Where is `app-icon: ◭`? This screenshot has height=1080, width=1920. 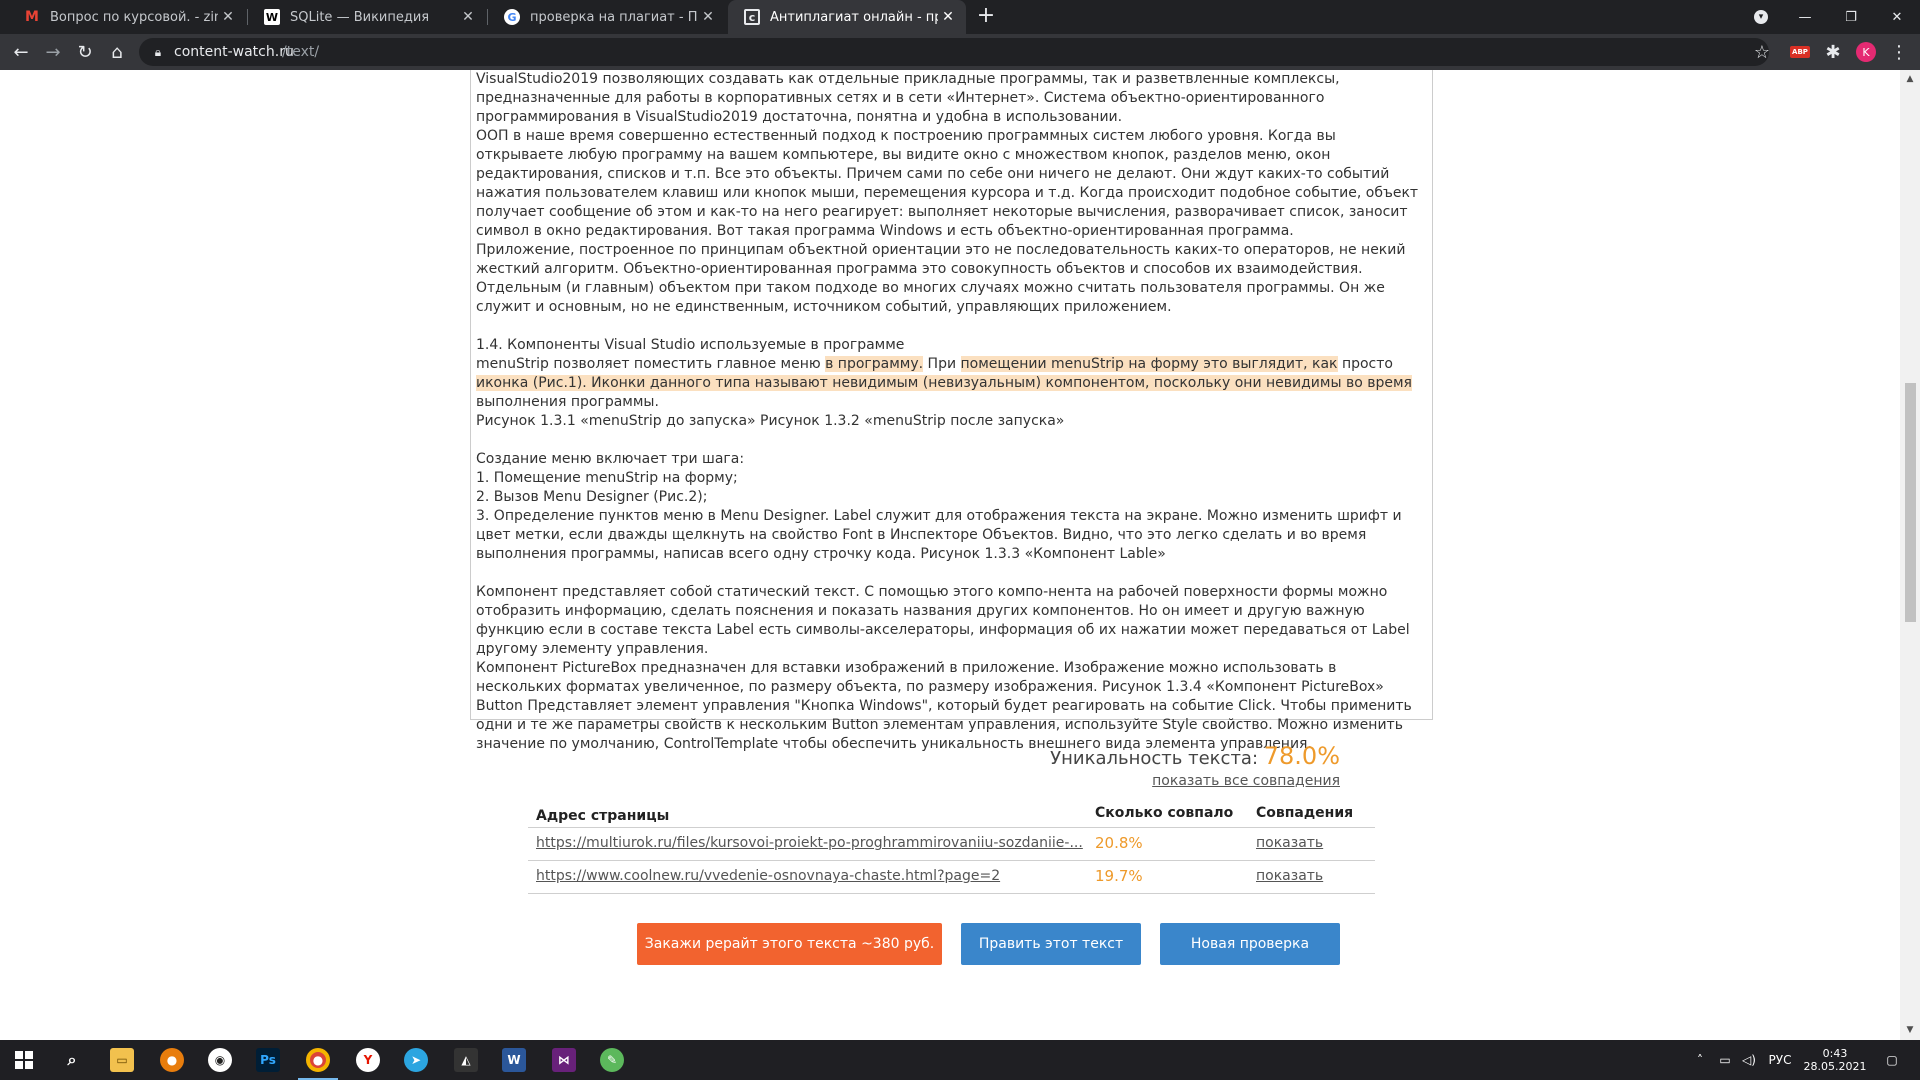 app-icon: ◭ is located at coordinates (466, 1060).